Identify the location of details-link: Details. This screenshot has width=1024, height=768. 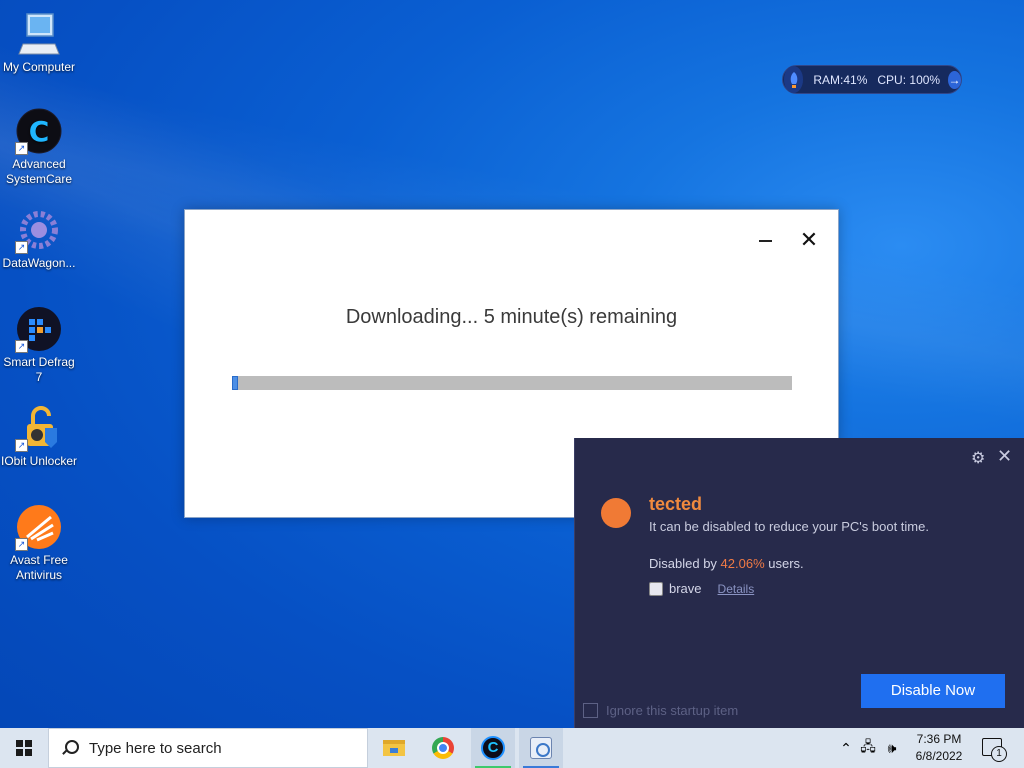
(736, 589).